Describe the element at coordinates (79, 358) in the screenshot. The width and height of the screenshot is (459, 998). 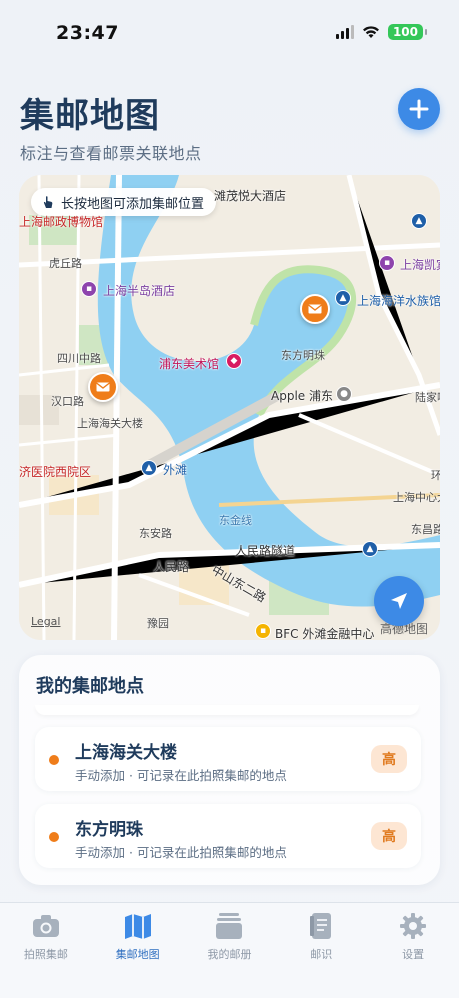
I see `map-label-sichuan: 四川中路` at that location.